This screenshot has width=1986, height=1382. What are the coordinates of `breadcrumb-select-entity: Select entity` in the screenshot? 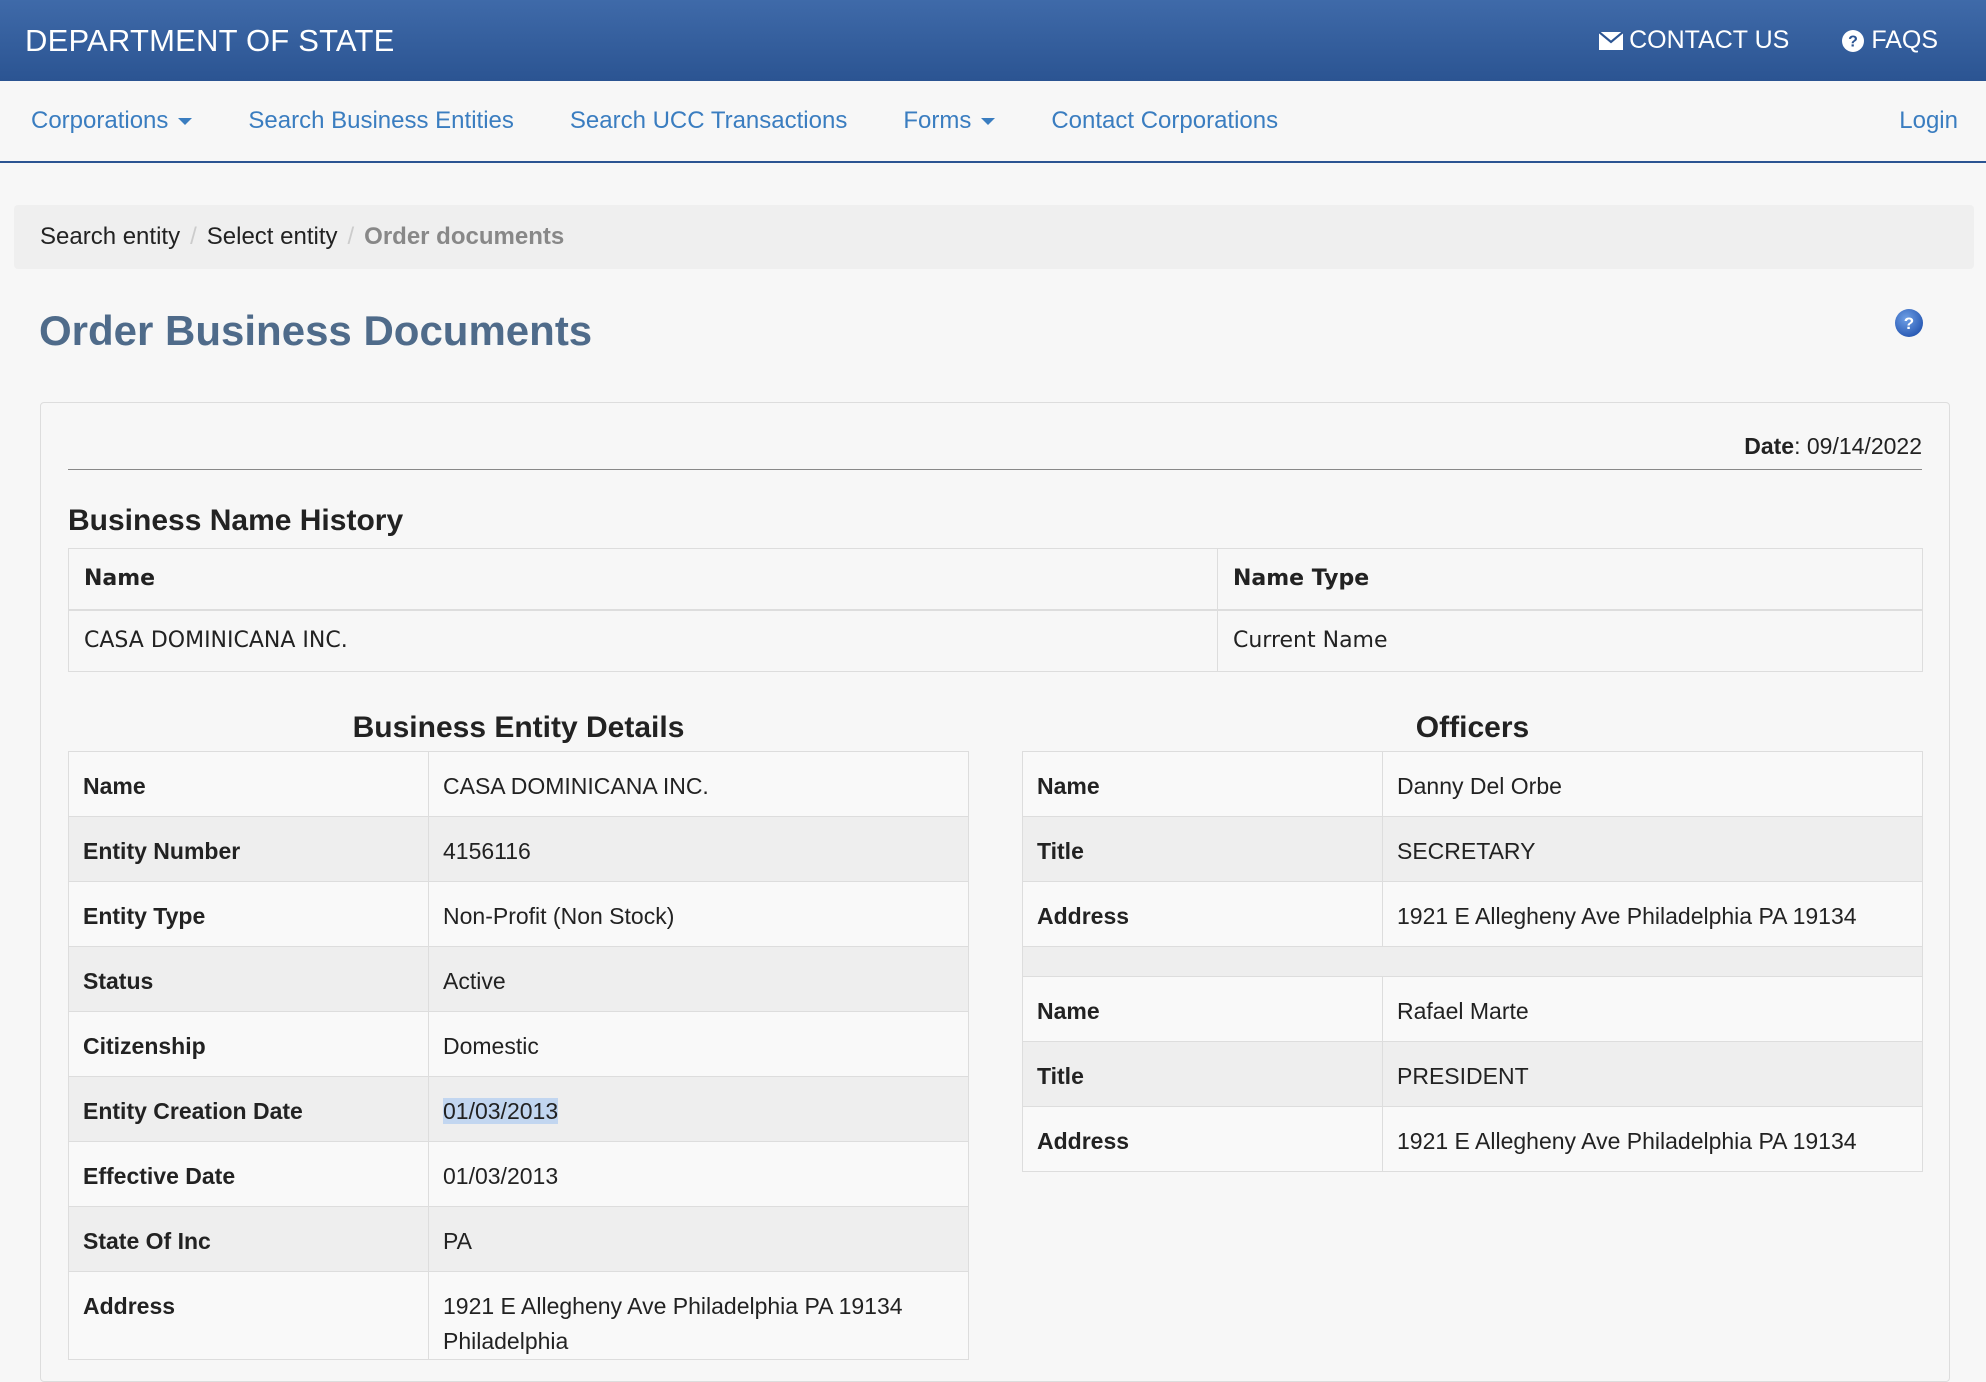 It's located at (272, 237).